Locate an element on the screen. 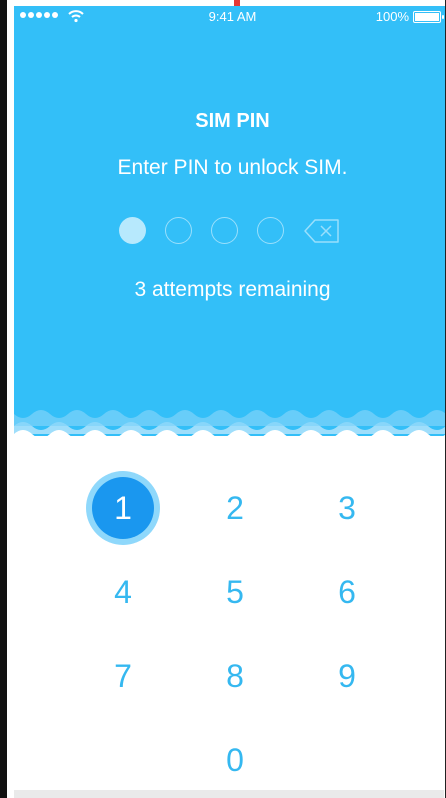 The width and height of the screenshot is (446, 798). key-6: 6 is located at coordinates (347, 592).